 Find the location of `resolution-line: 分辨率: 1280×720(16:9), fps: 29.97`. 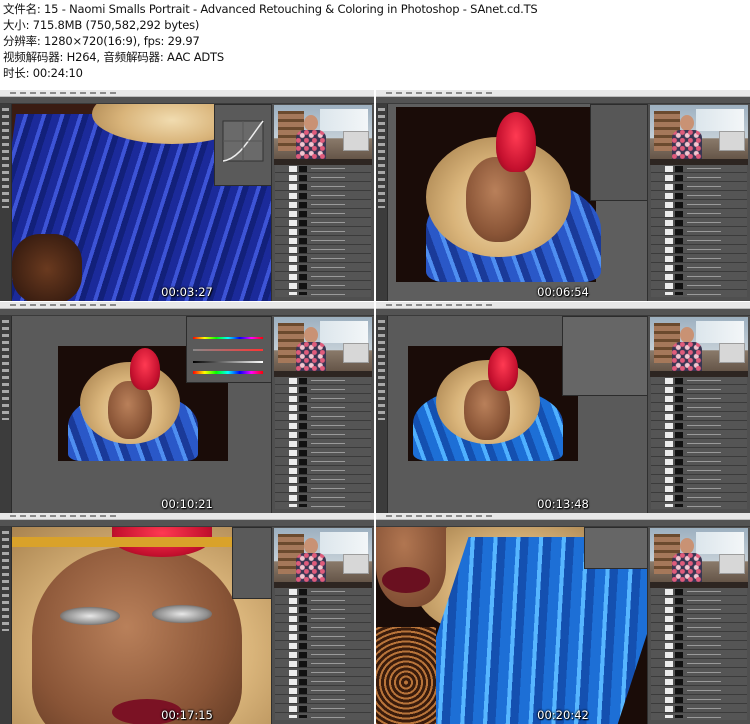

resolution-line: 分辨率: 1280×720(16:9), fps: 29.97 is located at coordinates (101, 41).